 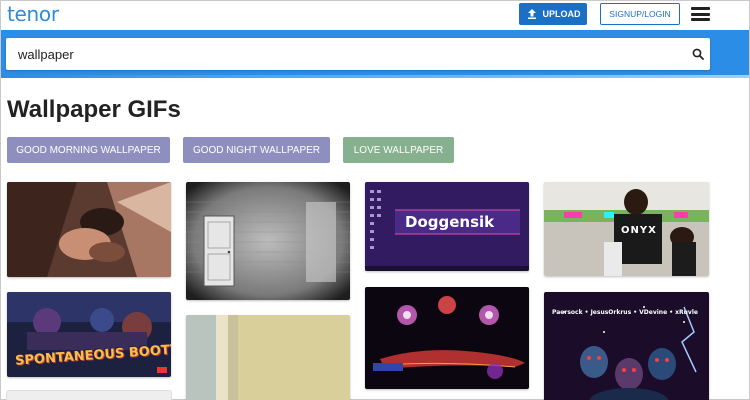 What do you see at coordinates (698, 54) in the screenshot?
I see `search-icon` at bounding box center [698, 54].